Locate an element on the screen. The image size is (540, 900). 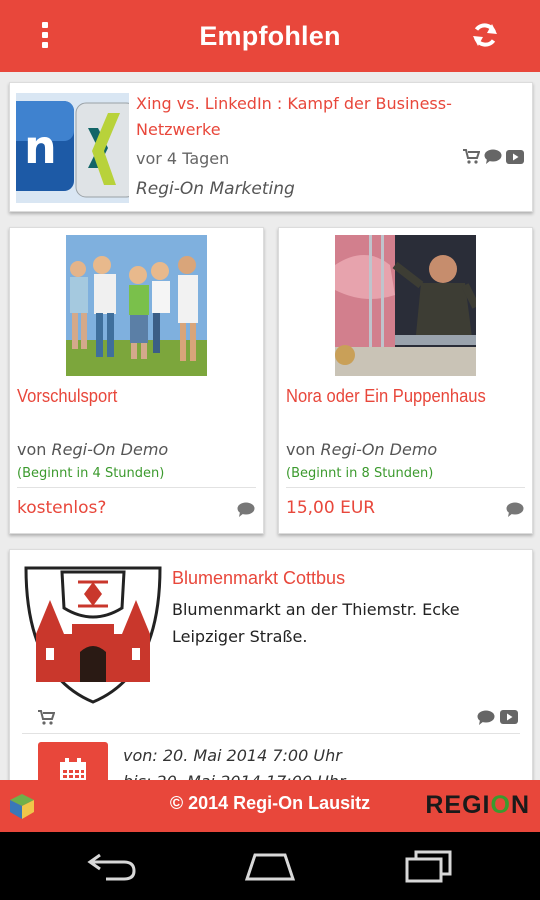
calendar-badge is located at coordinates (73, 761).